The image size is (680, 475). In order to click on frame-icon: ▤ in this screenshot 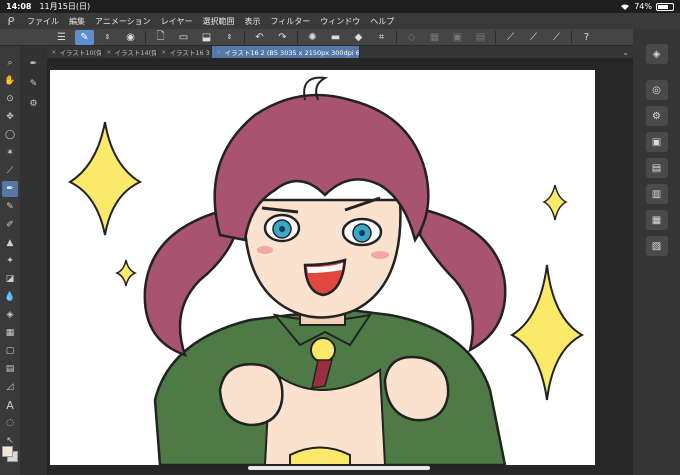, I will do `click(10, 369)`.